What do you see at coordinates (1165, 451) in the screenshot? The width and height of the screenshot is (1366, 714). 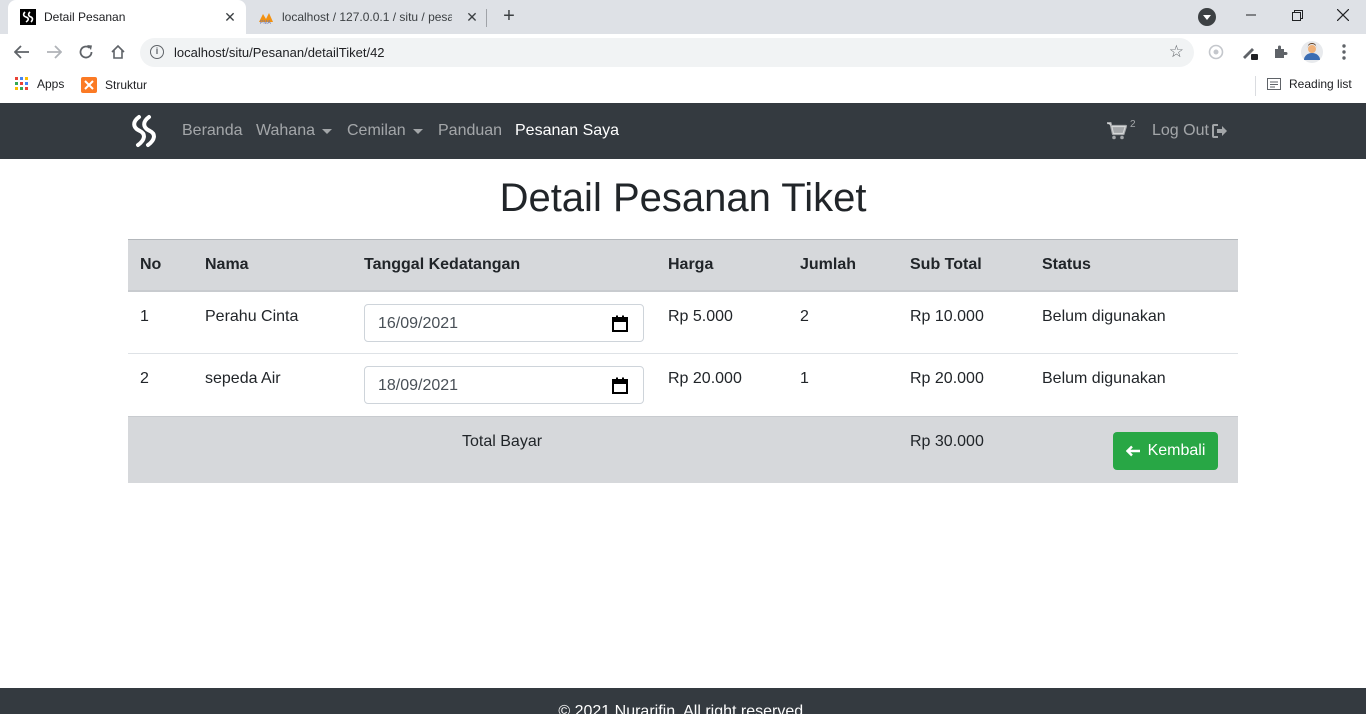 I see `back-button: Kembali` at bounding box center [1165, 451].